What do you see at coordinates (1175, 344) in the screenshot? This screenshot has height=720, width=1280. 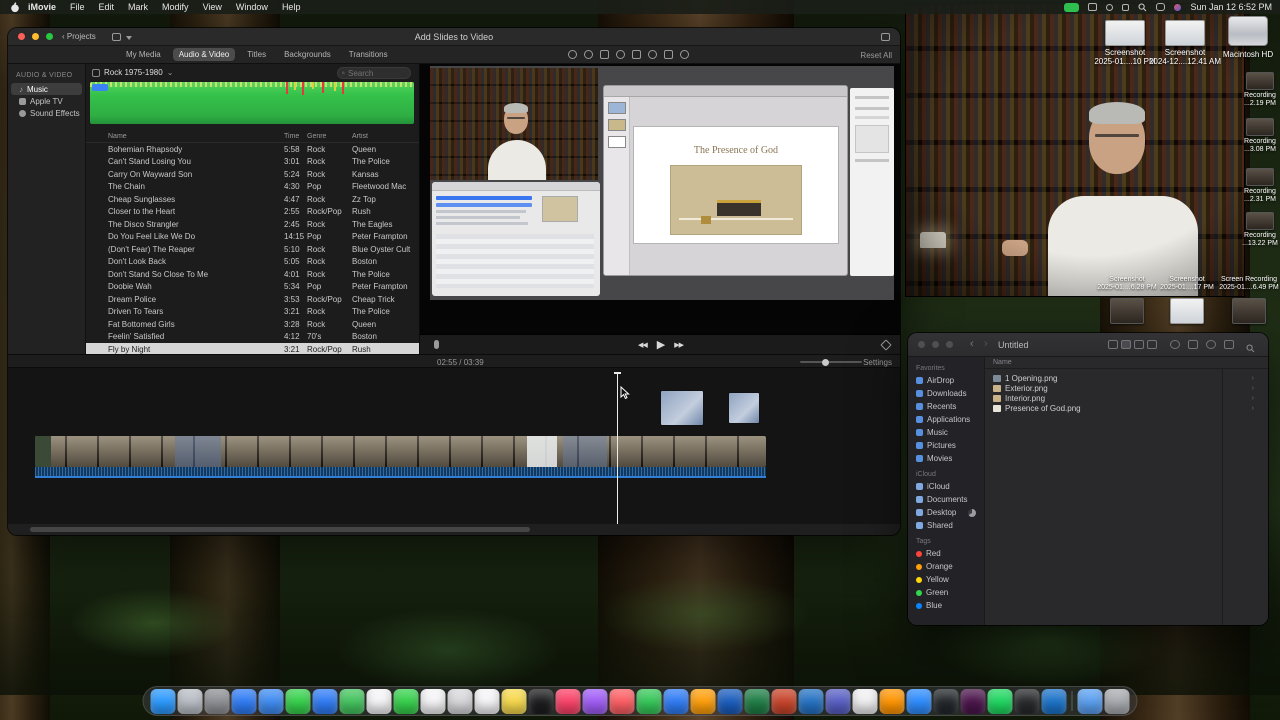 I see `group-by-icon` at bounding box center [1175, 344].